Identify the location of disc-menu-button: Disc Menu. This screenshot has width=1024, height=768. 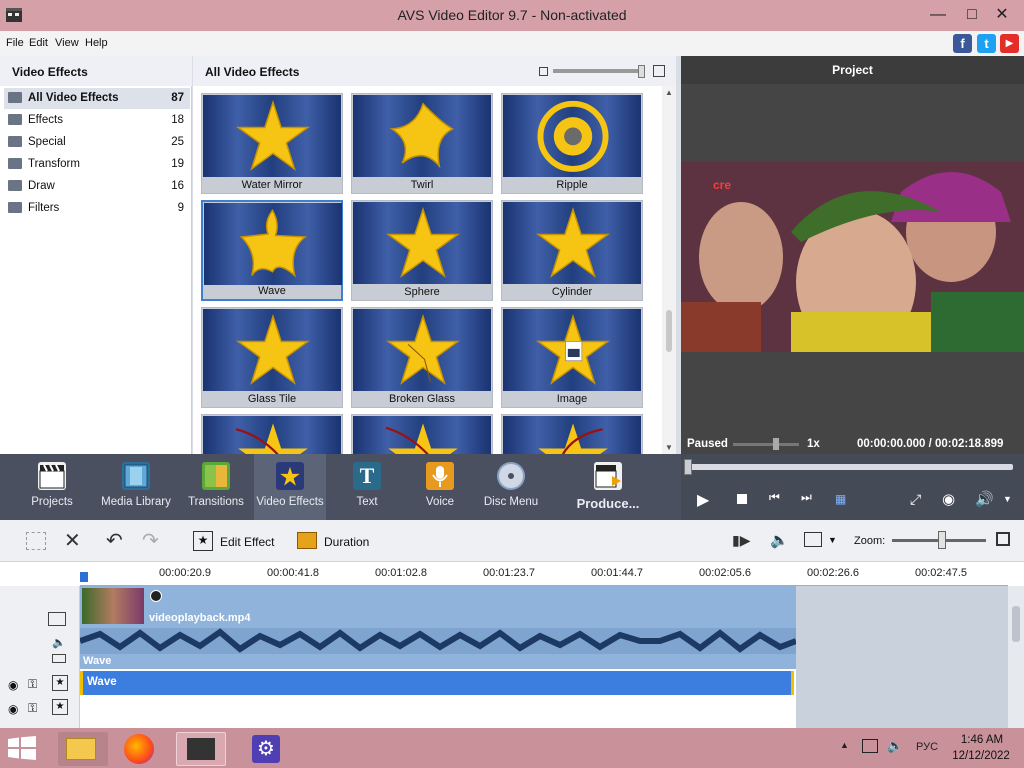
(511, 487).